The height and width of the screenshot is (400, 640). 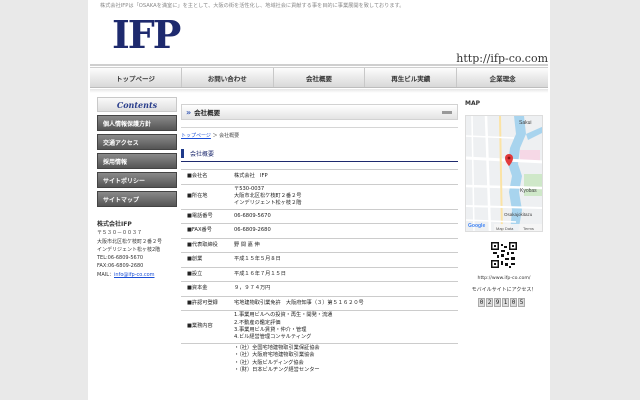 What do you see at coordinates (344, 274) in the screenshot?
I see `row-value: 平成１６年７月１５日` at bounding box center [344, 274].